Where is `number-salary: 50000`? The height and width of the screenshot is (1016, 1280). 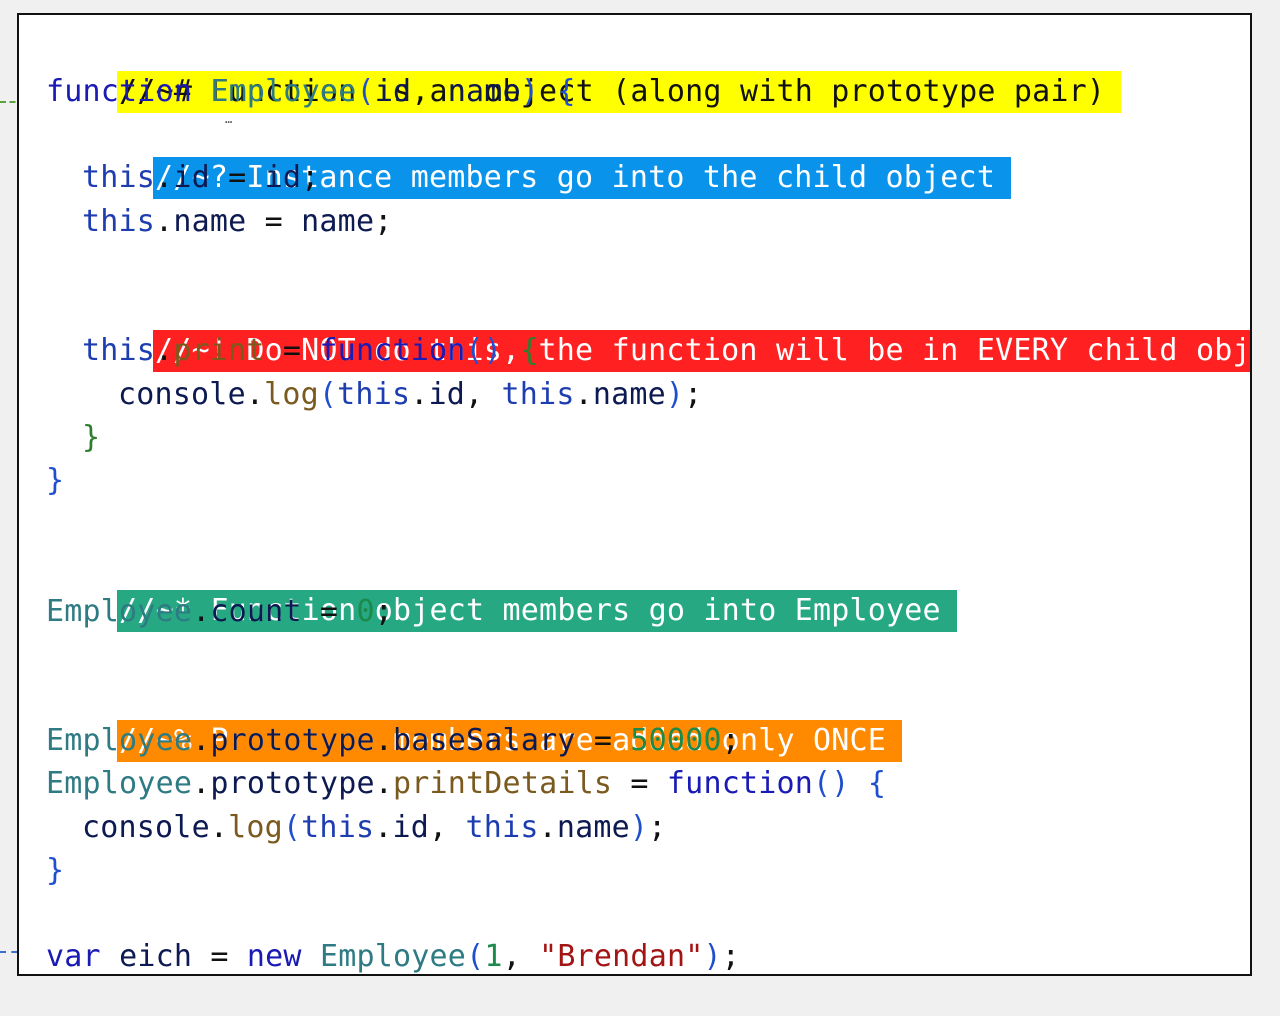 number-salary: 50000 is located at coordinates (676, 740).